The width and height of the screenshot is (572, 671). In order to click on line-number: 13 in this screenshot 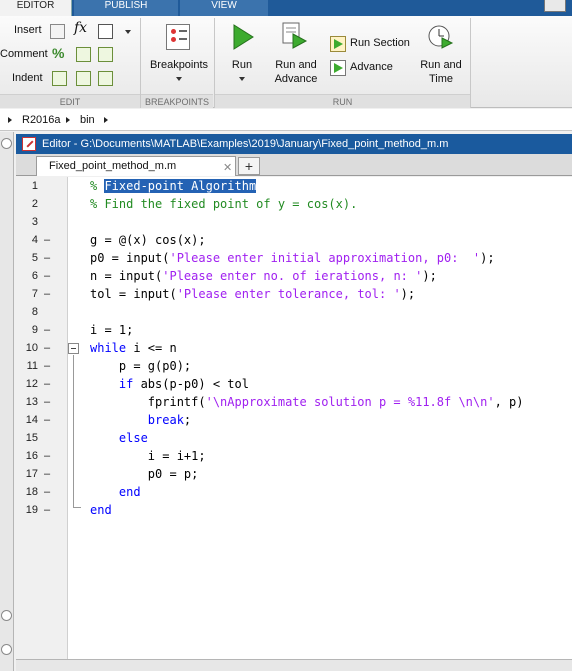, I will do `click(31, 402)`.